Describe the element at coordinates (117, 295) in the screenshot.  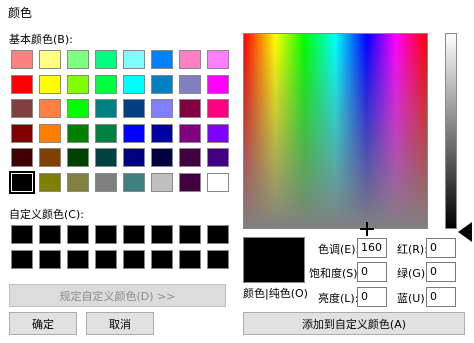
I see `define-custom-colors-button: 规定自定义颜色(D) >>` at that location.